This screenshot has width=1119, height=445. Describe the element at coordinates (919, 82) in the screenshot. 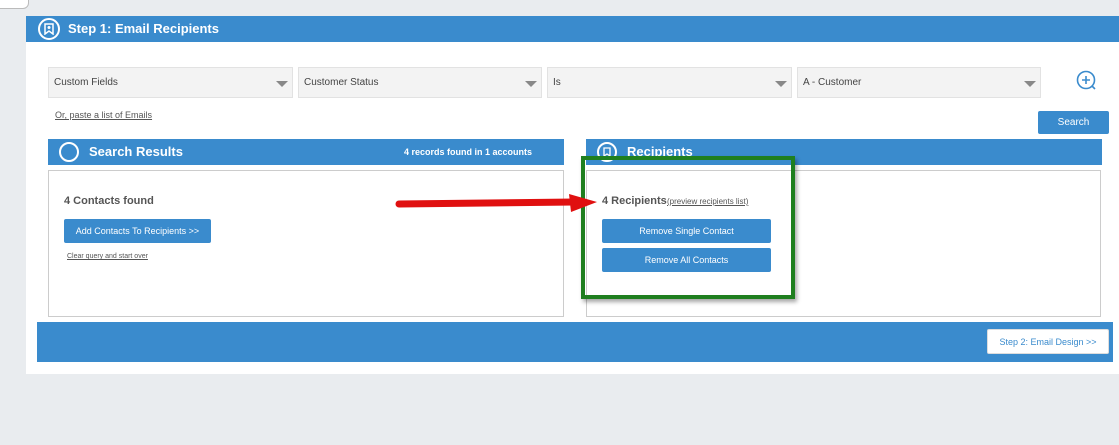

I see `value-select: A - Customer` at that location.